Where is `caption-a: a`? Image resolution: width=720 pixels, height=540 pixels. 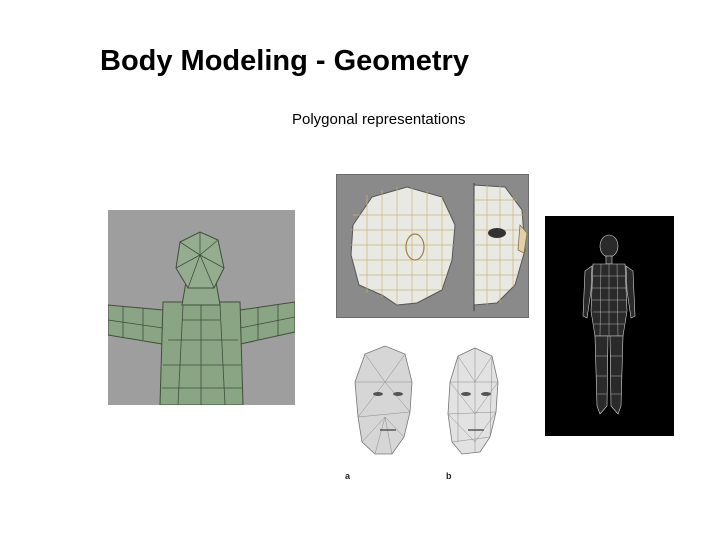
caption-a: a is located at coordinates (348, 476).